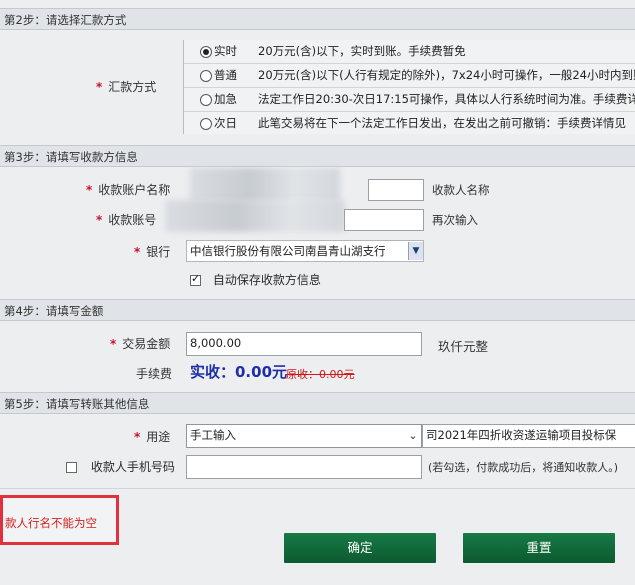 The image size is (635, 585). I want to click on remit-method-label: * 汇款方式, so click(126, 87).